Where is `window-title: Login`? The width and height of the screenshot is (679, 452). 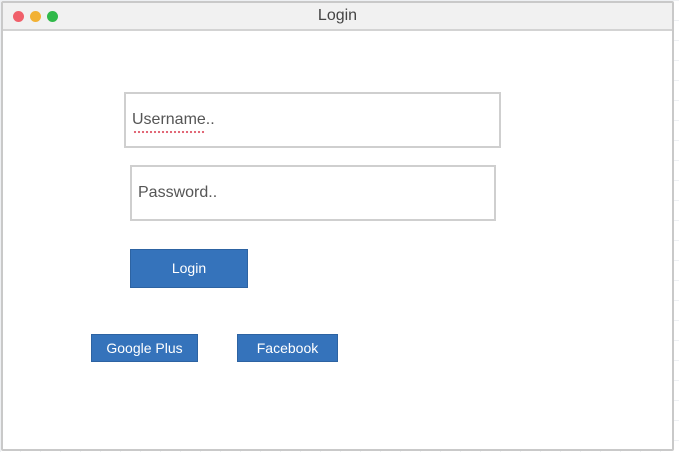
window-title: Login is located at coordinates (337, 15).